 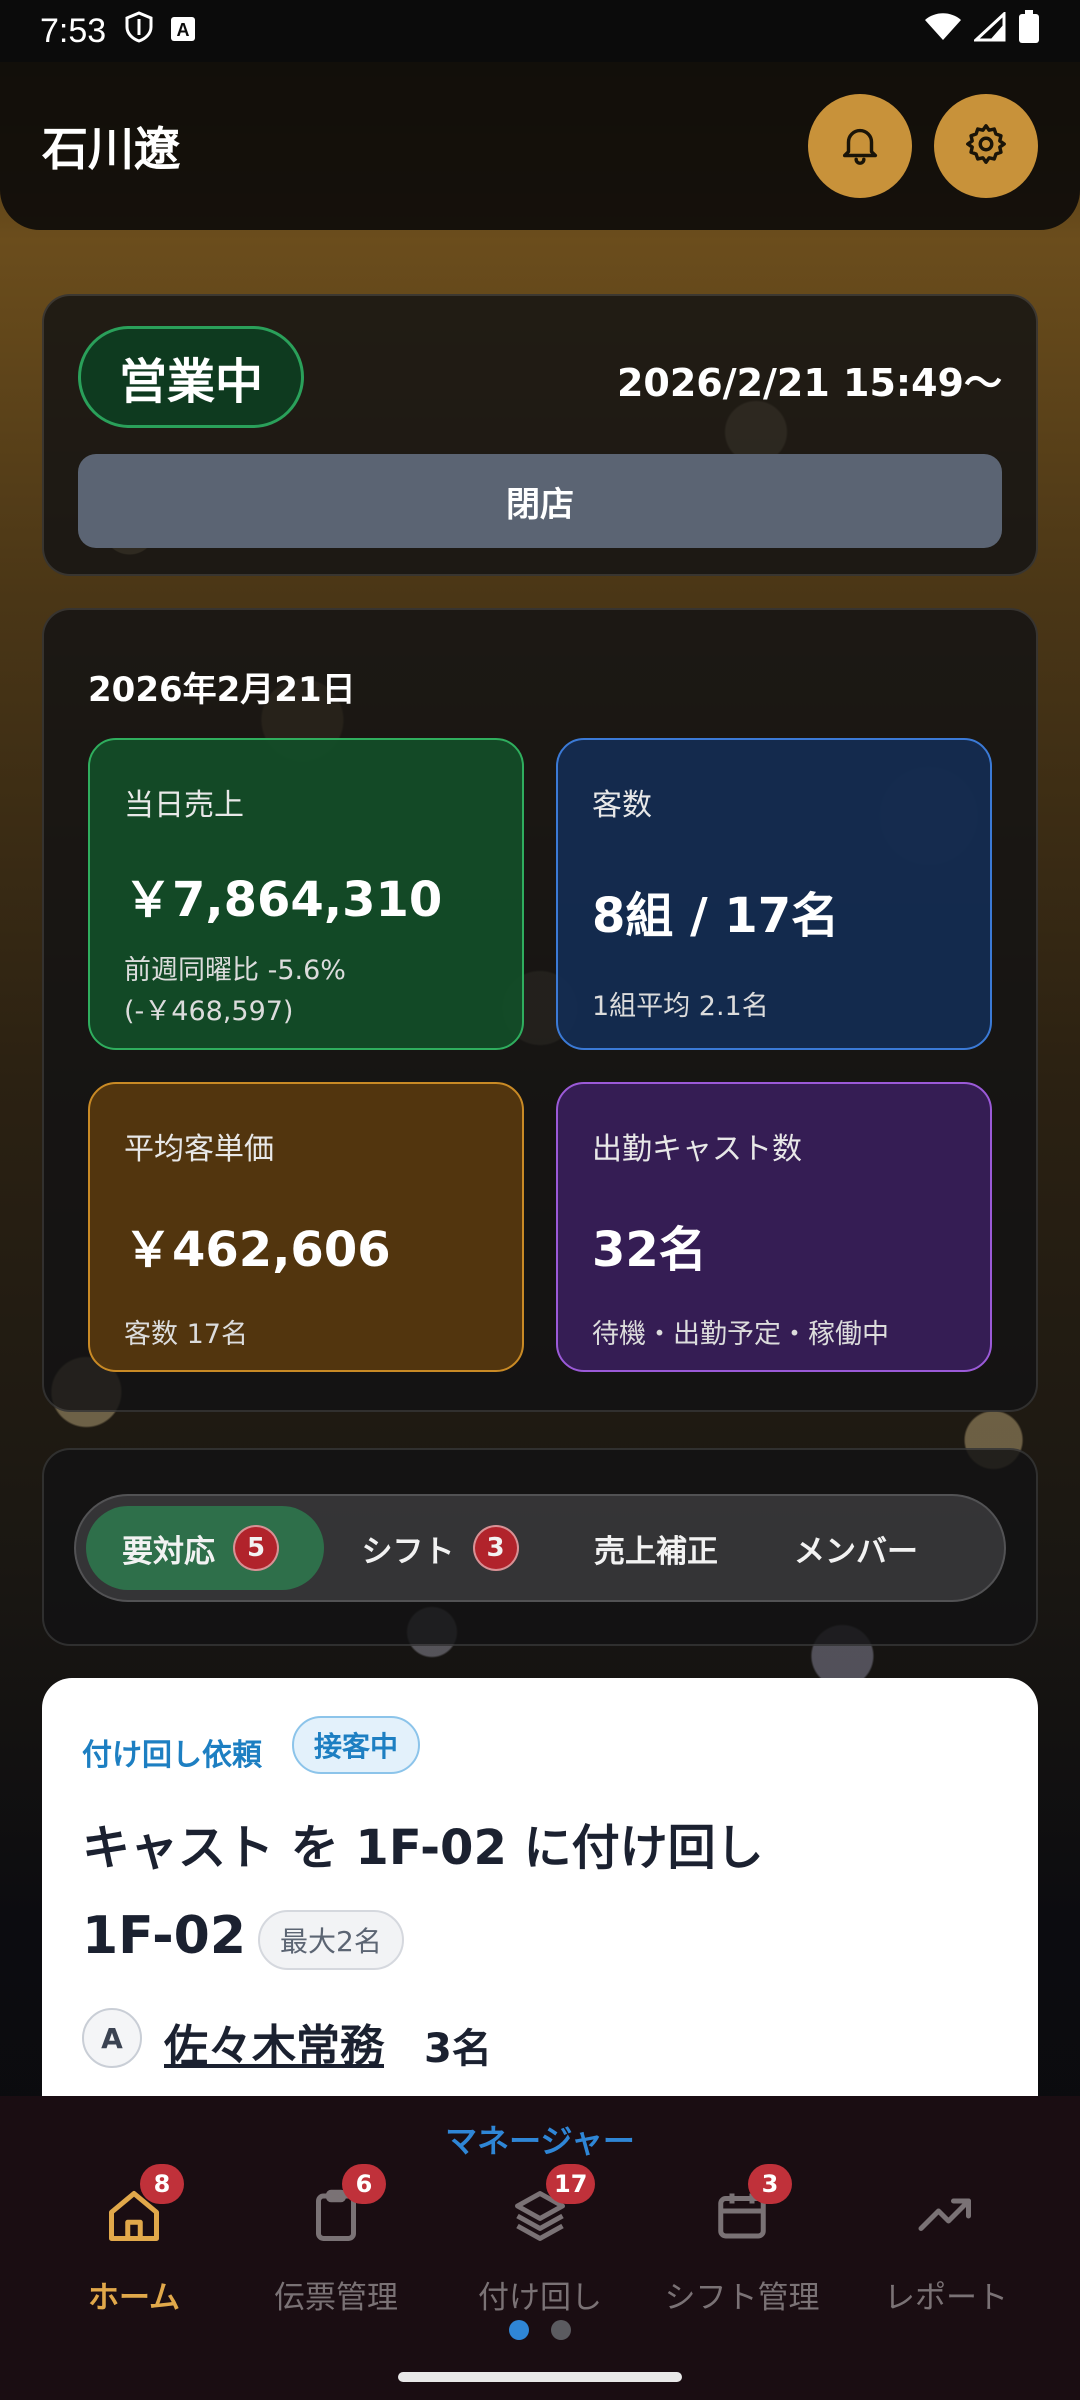 I want to click on status-time: 7:53, so click(x=73, y=30).